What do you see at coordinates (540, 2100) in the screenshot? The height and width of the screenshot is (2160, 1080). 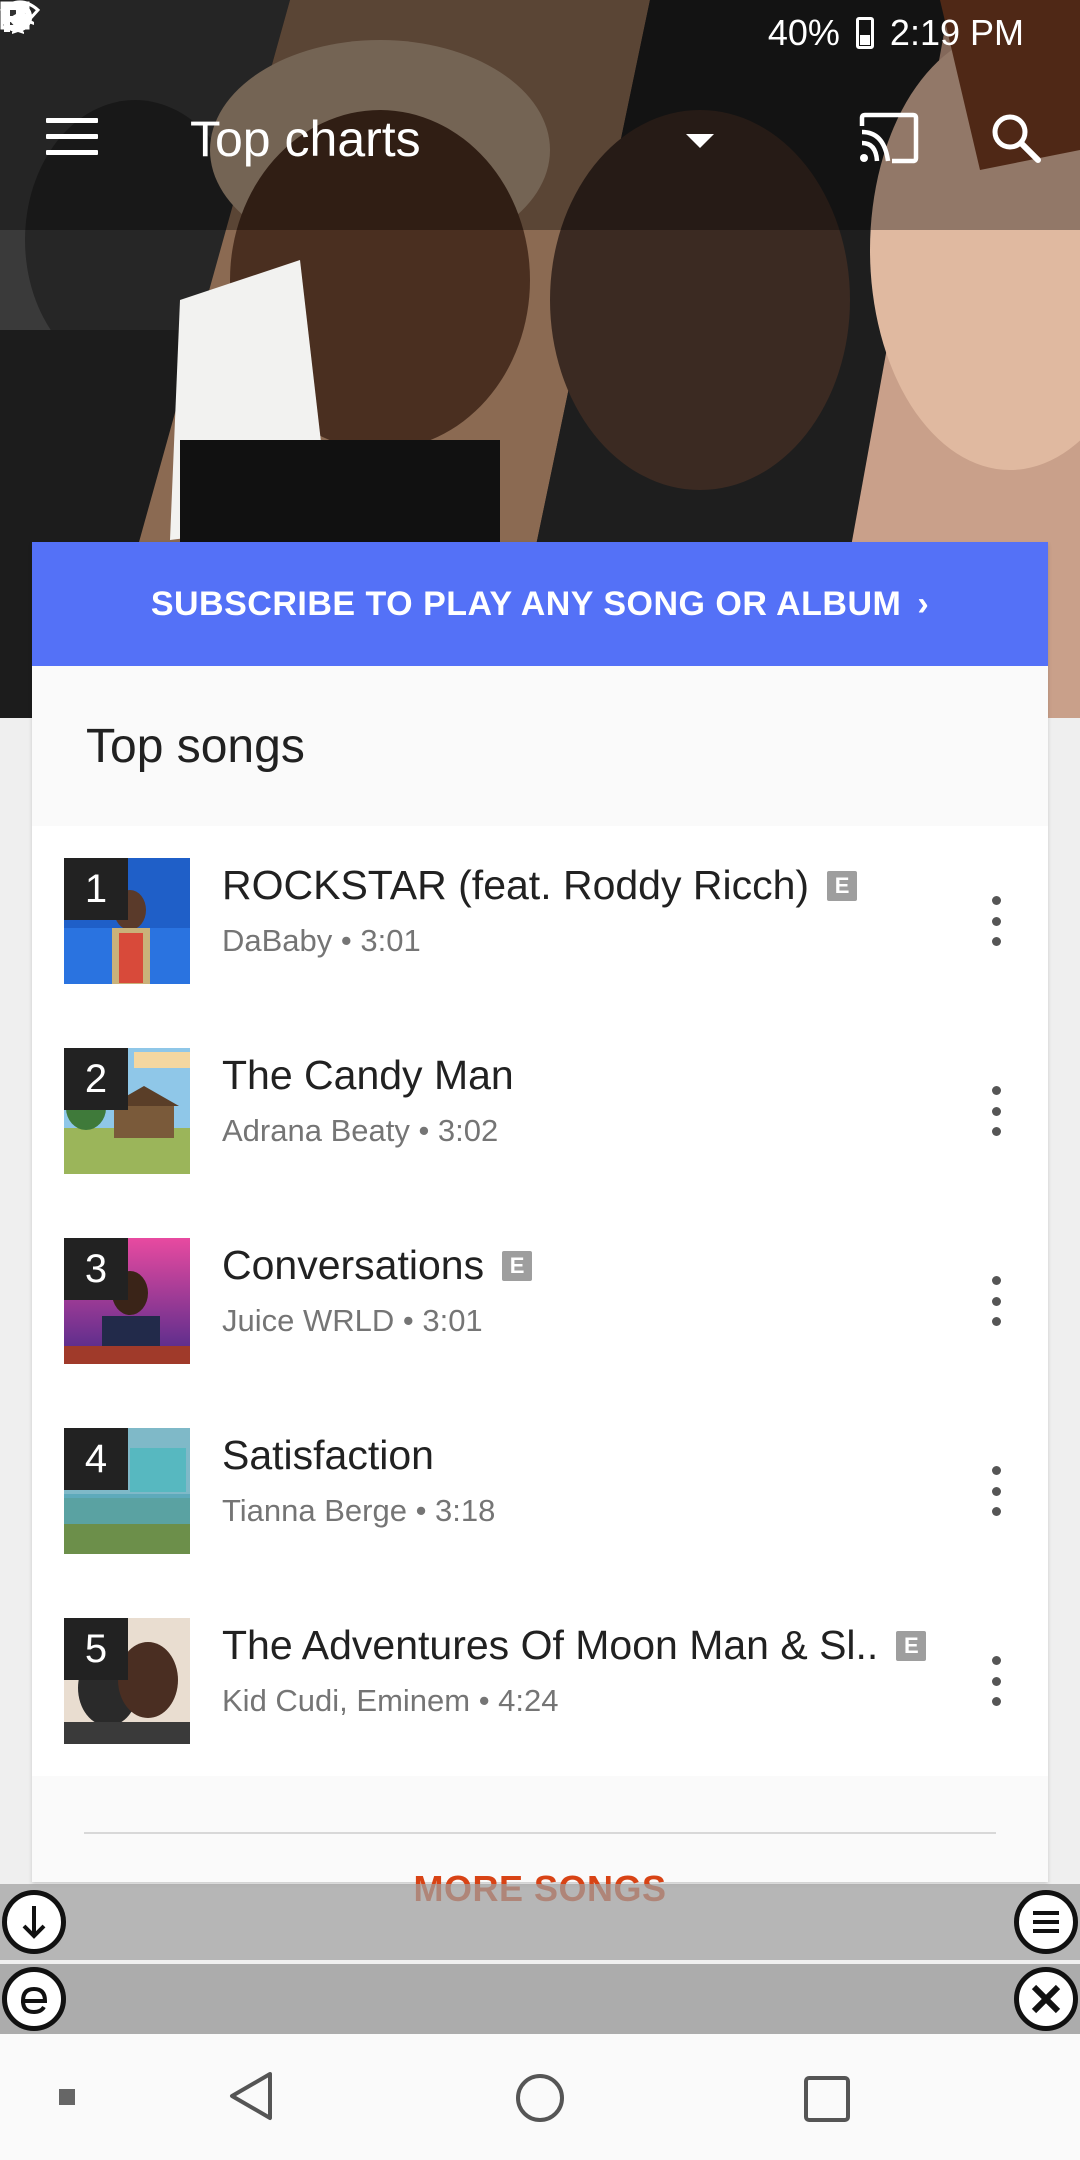 I see `home-icon` at bounding box center [540, 2100].